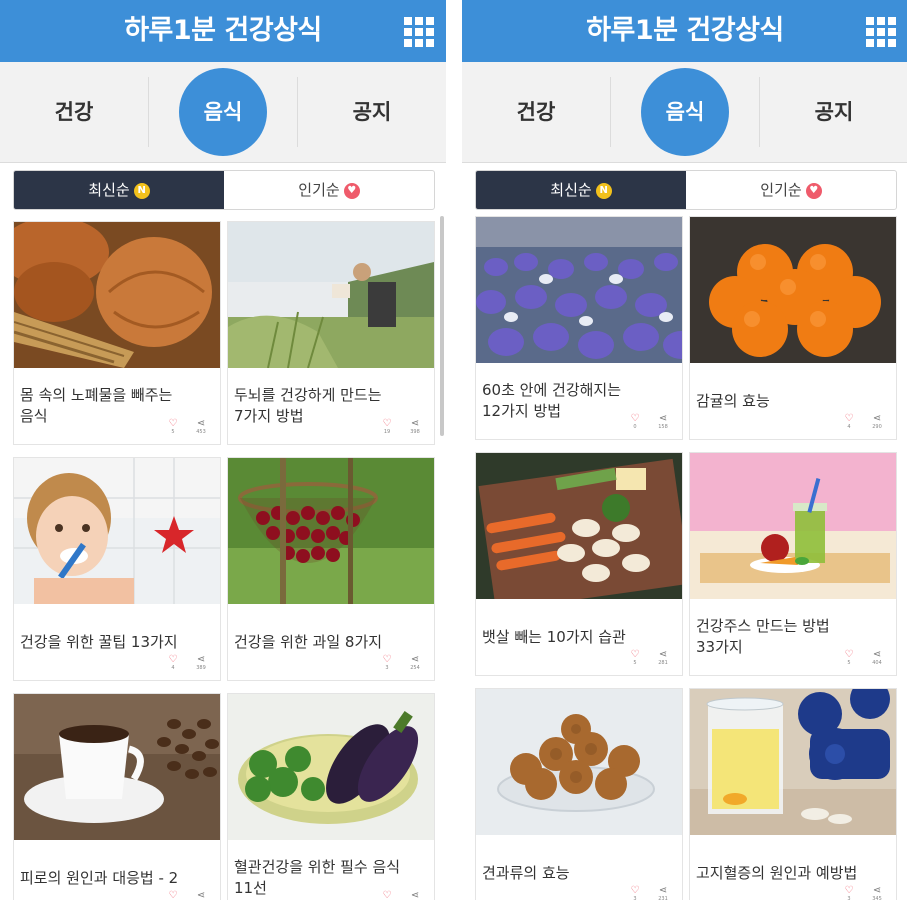 The image size is (907, 900). Describe the element at coordinates (793, 762) in the screenshot. I see `article-thumbnail-drink-dumbbells` at that location.